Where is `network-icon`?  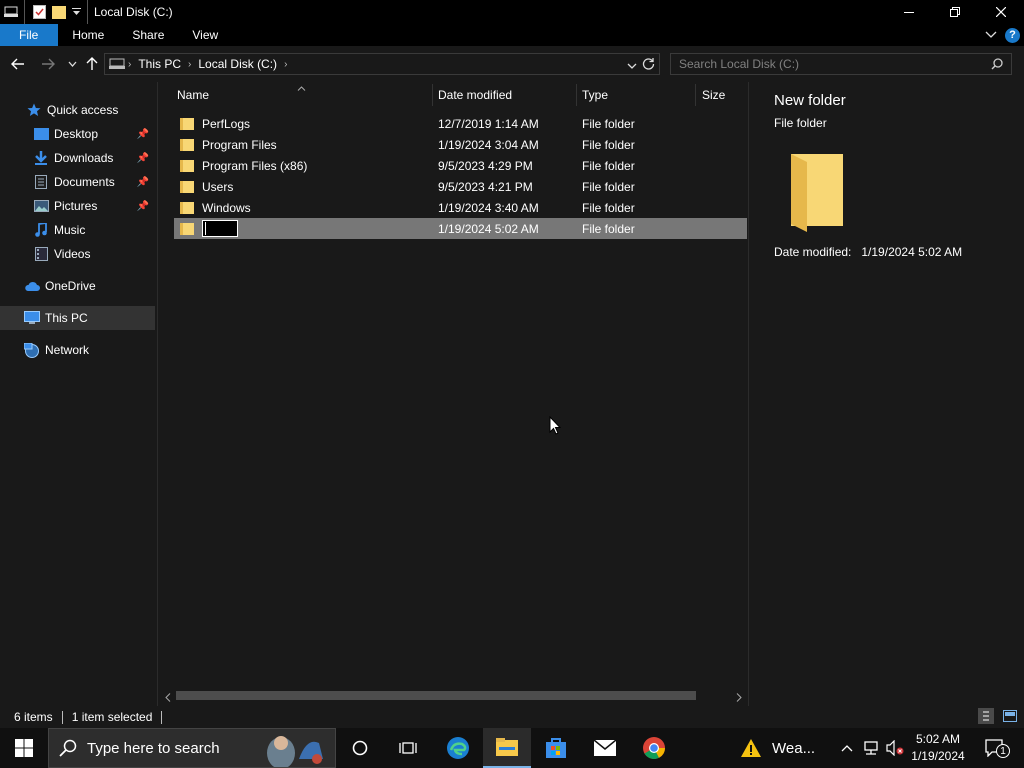
network-icon is located at coordinates (32, 350).